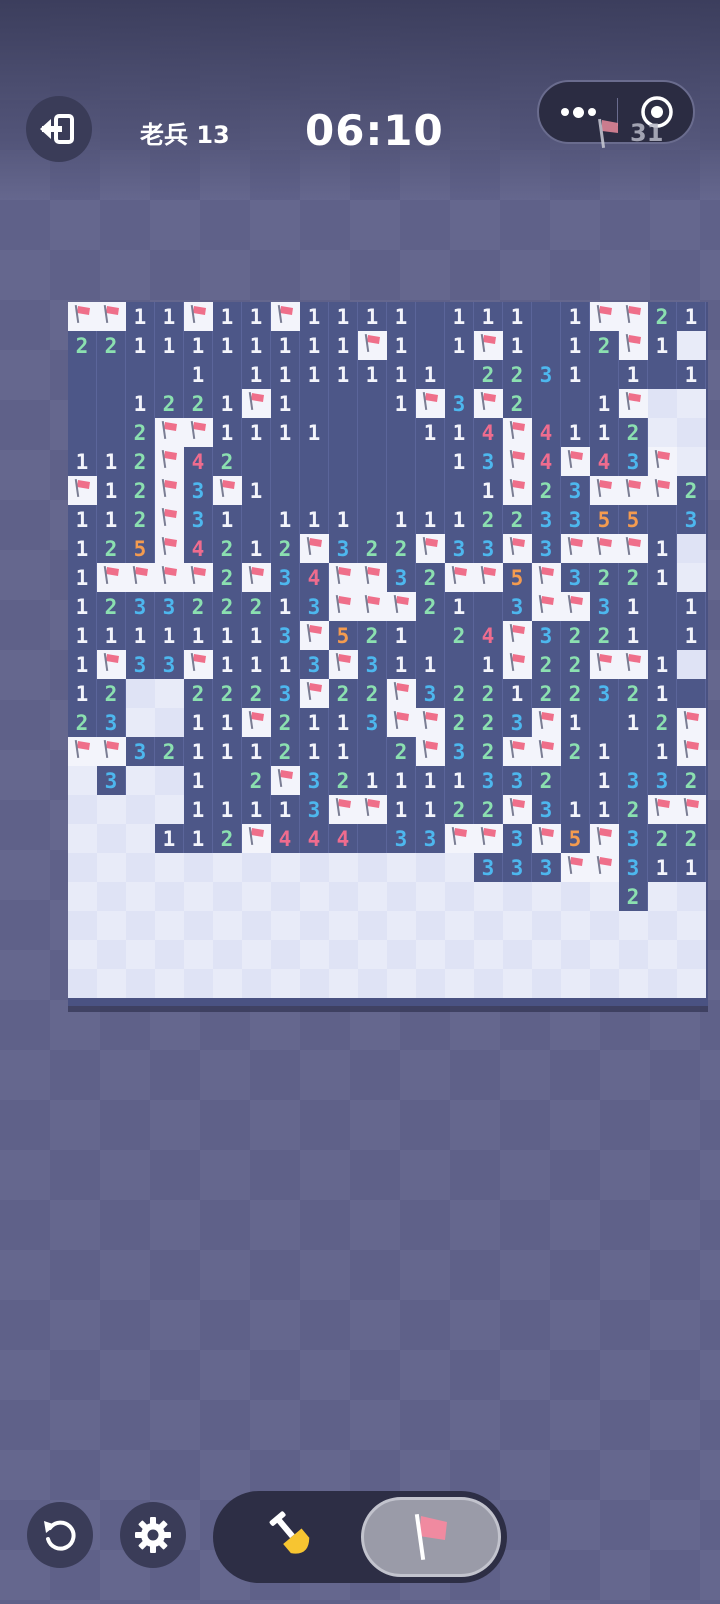  What do you see at coordinates (293, 1537) in the screenshot?
I see `dig-mode-button` at bounding box center [293, 1537].